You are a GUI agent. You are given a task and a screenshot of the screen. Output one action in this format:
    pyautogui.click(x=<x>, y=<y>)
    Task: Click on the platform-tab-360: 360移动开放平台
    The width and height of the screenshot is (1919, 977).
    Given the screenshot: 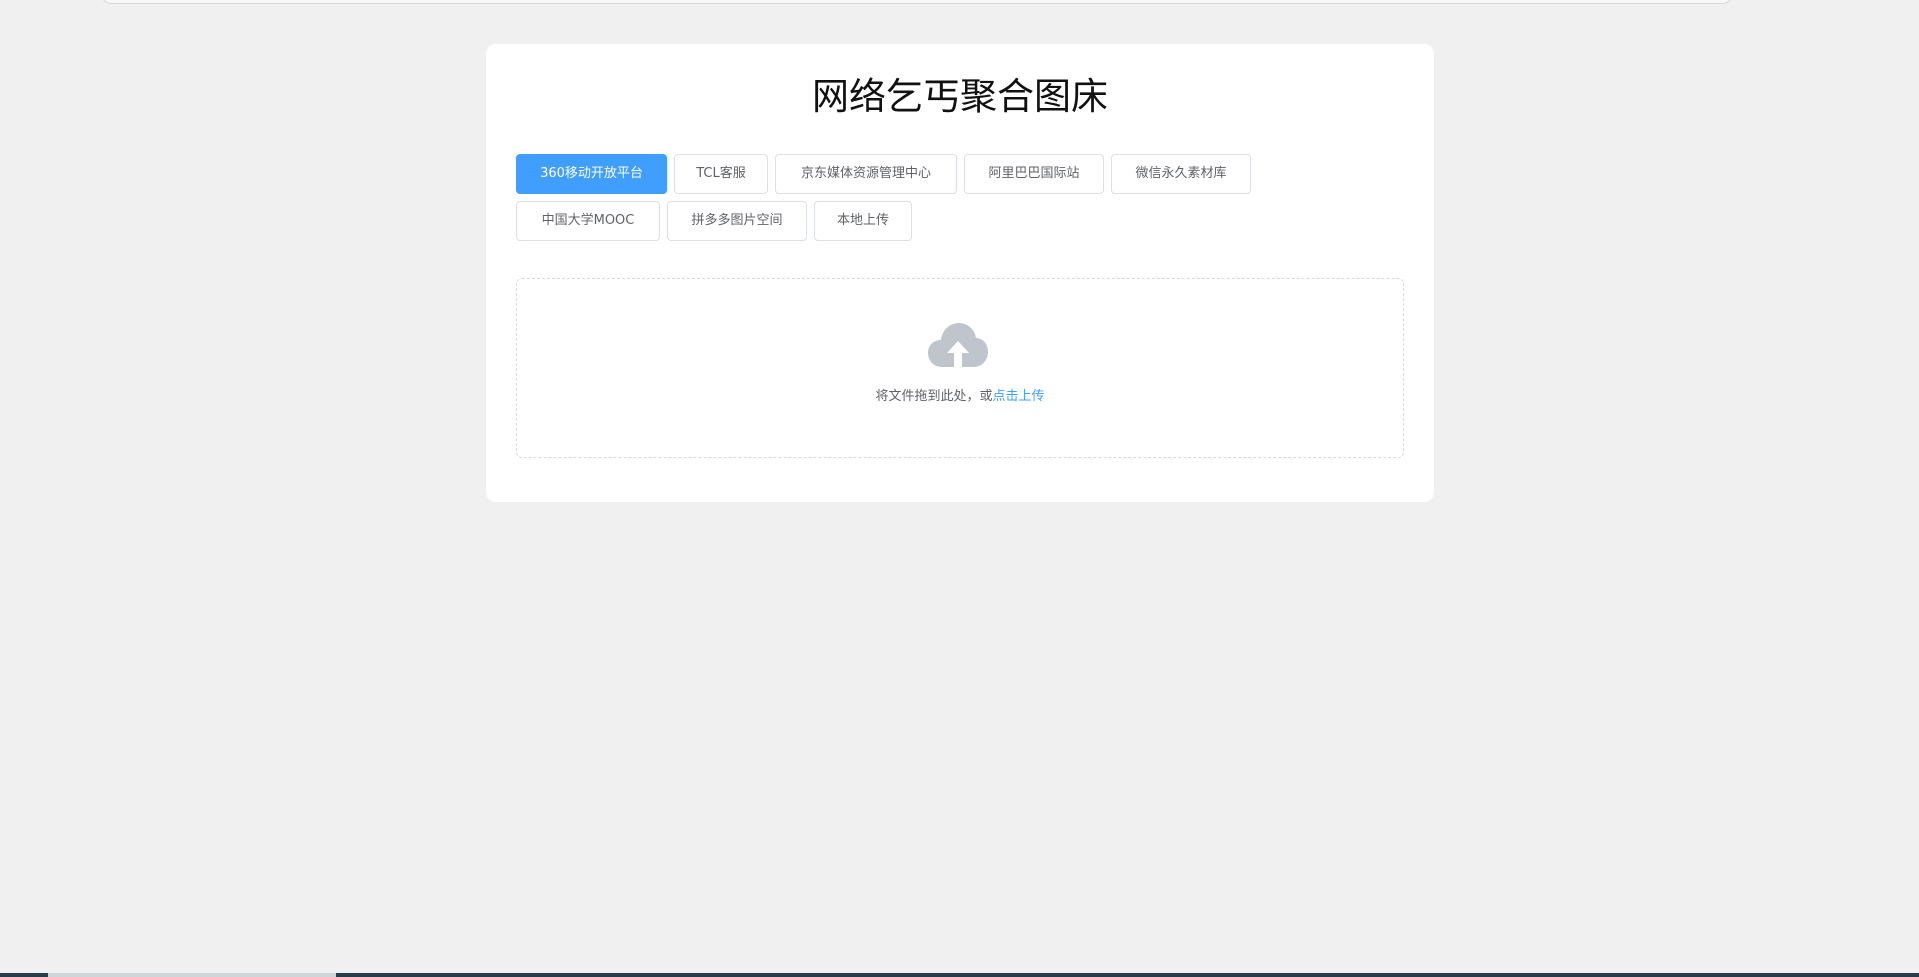 What is the action you would take?
    pyautogui.click(x=591, y=174)
    